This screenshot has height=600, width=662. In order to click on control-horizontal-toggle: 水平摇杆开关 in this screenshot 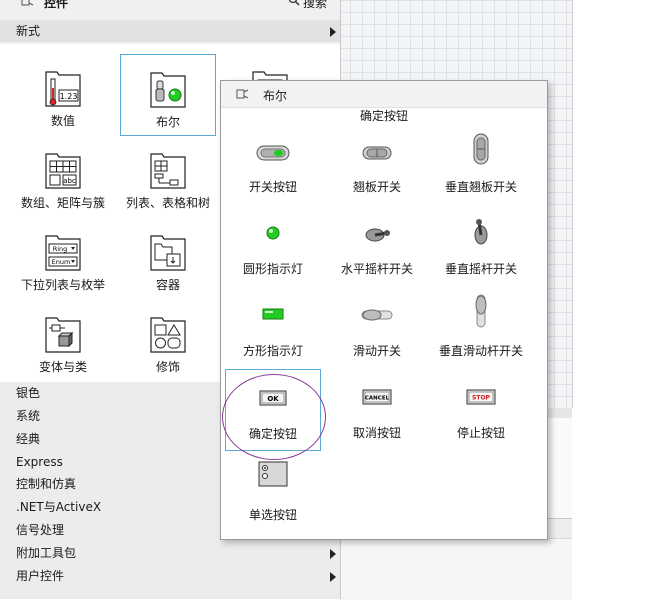, I will do `click(377, 245)`.